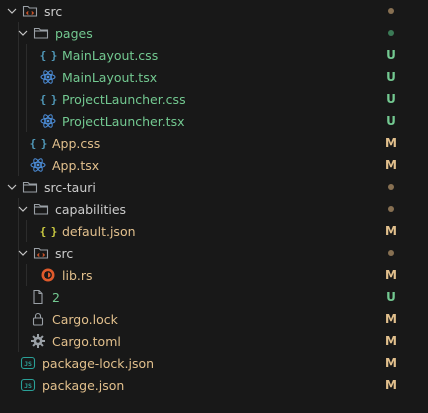 The width and height of the screenshot is (428, 413). What do you see at coordinates (214, 209) in the screenshot?
I see `tree-folder-row: capabilities` at bounding box center [214, 209].